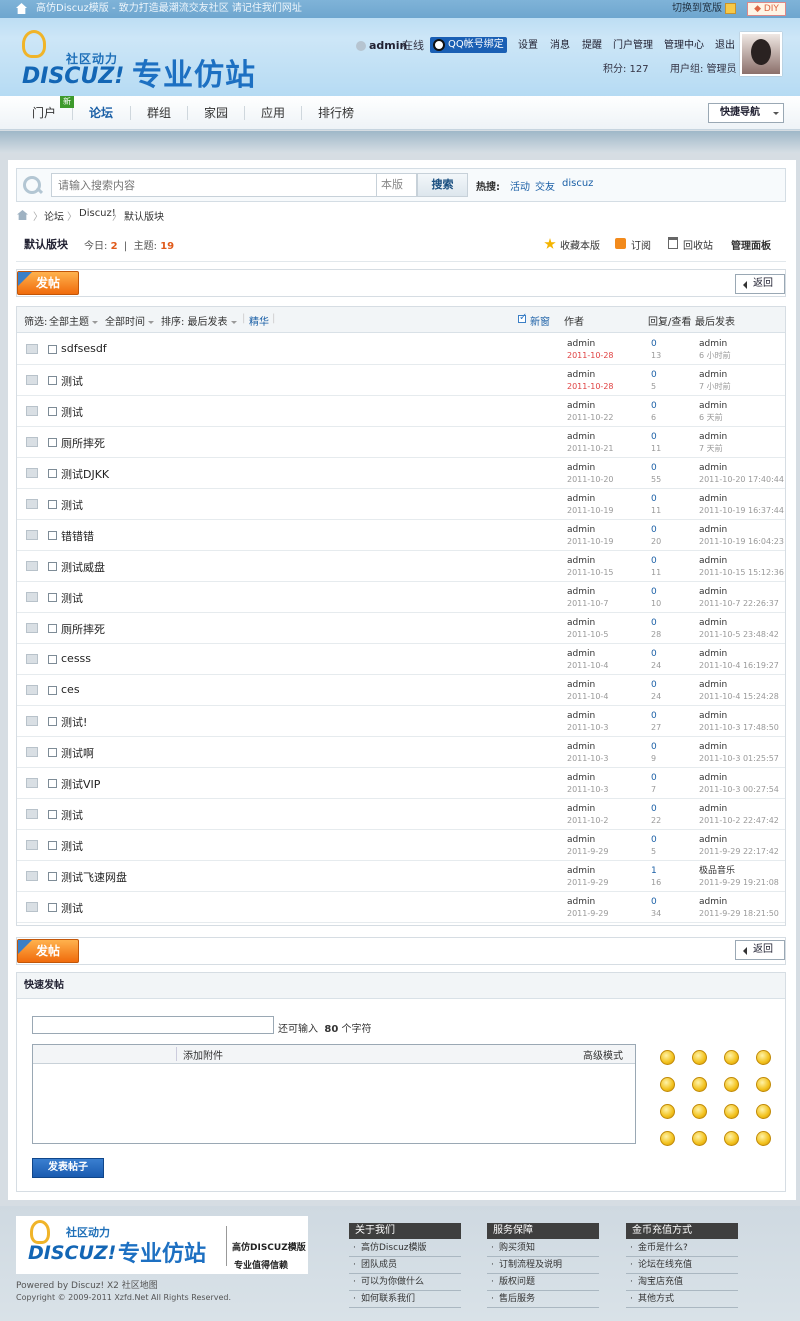 This screenshot has width=800, height=1321. What do you see at coordinates (68, 1168) in the screenshot?
I see `submit-post-button: 发表帖子` at bounding box center [68, 1168].